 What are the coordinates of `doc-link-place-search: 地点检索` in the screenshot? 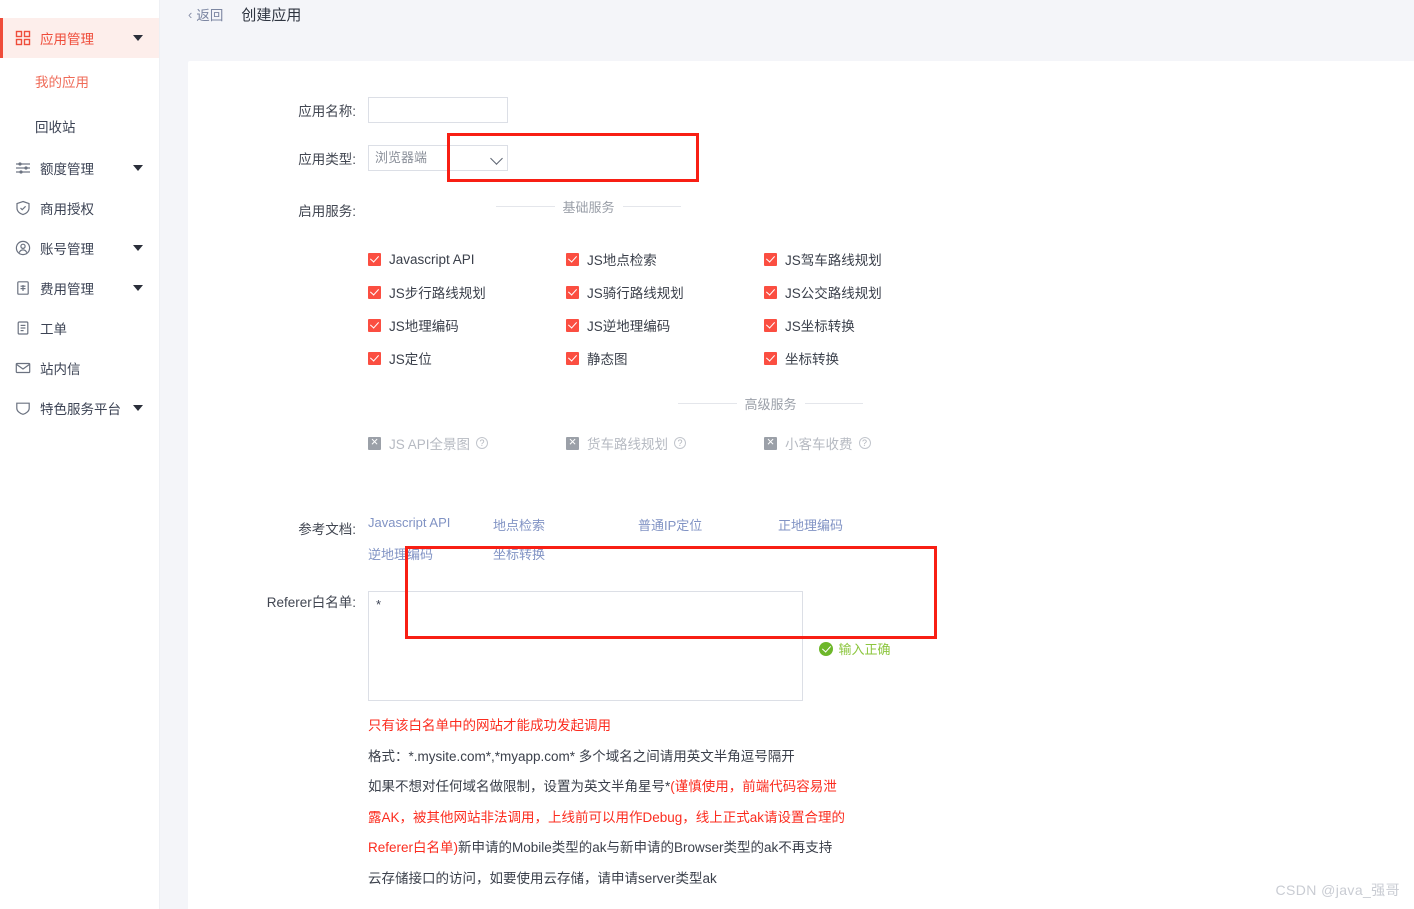 It's located at (565, 524).